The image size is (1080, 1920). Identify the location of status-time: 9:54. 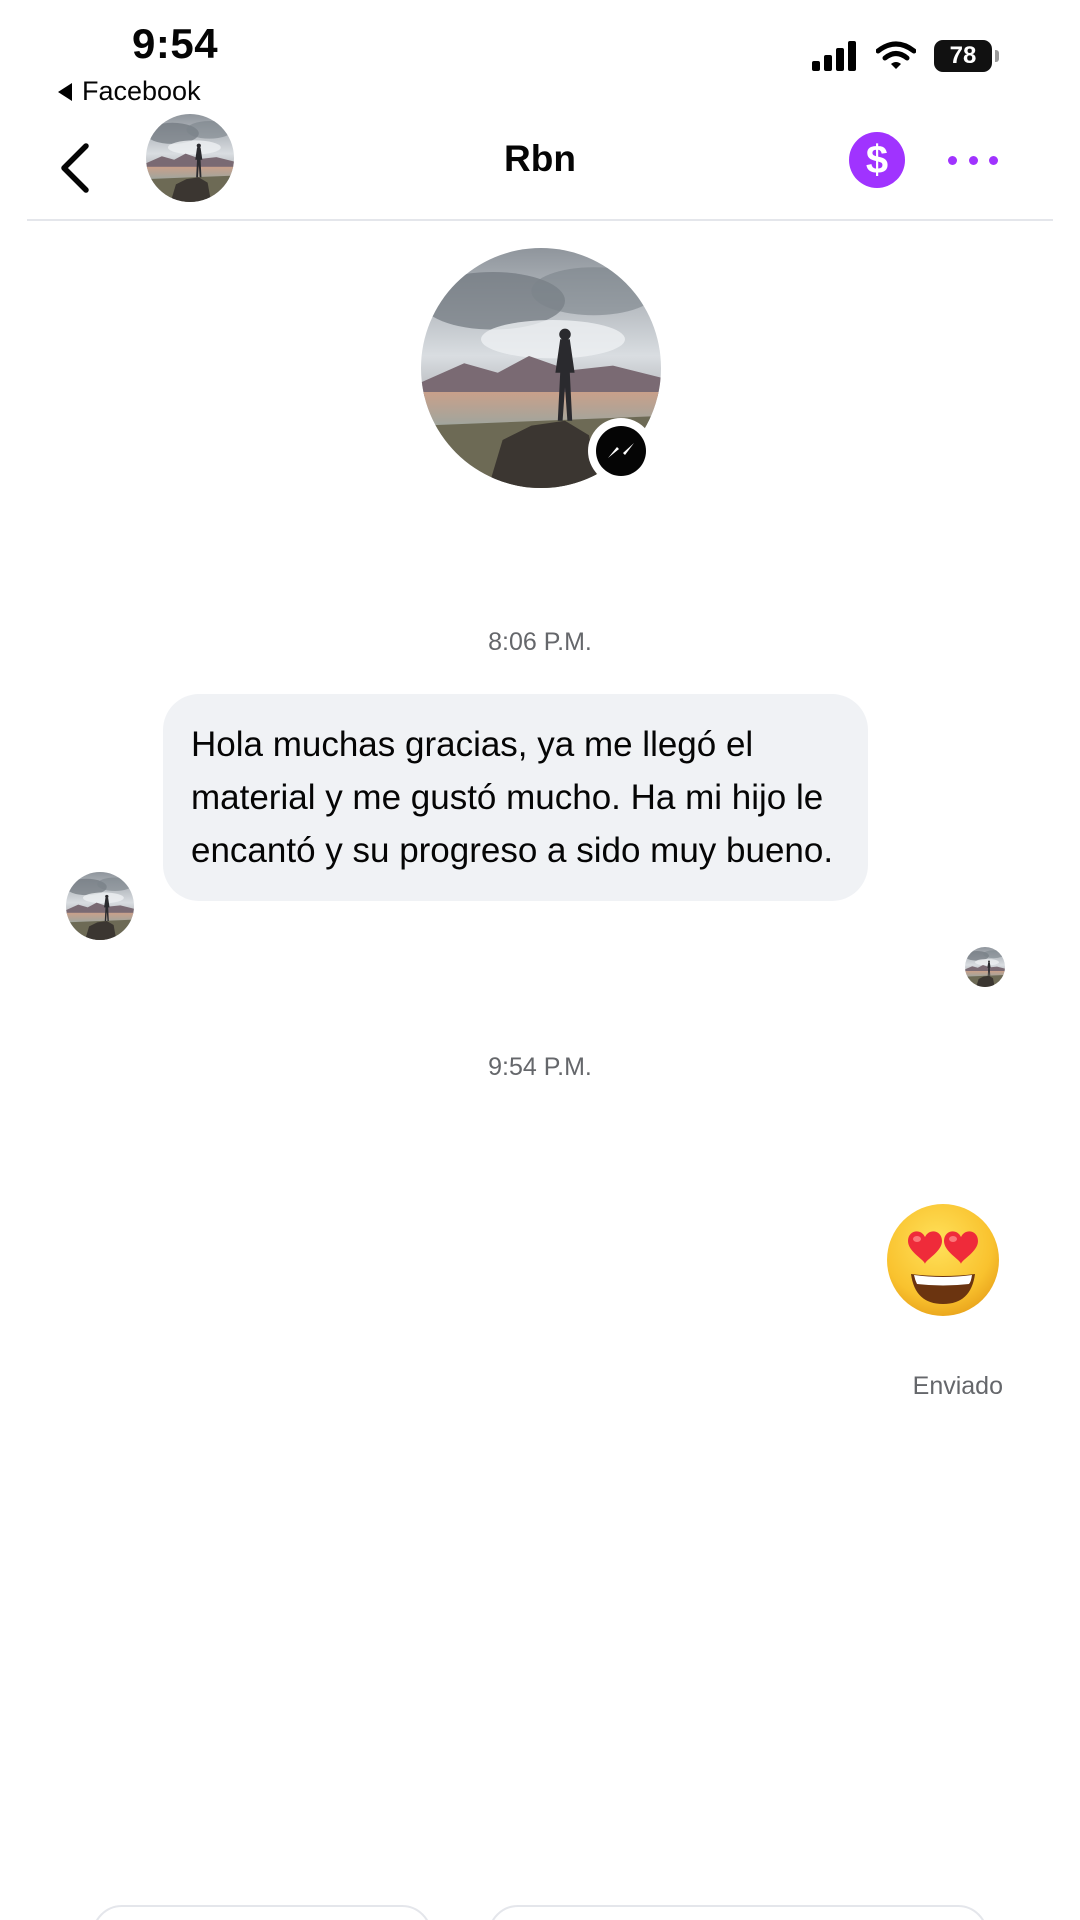
(175, 43).